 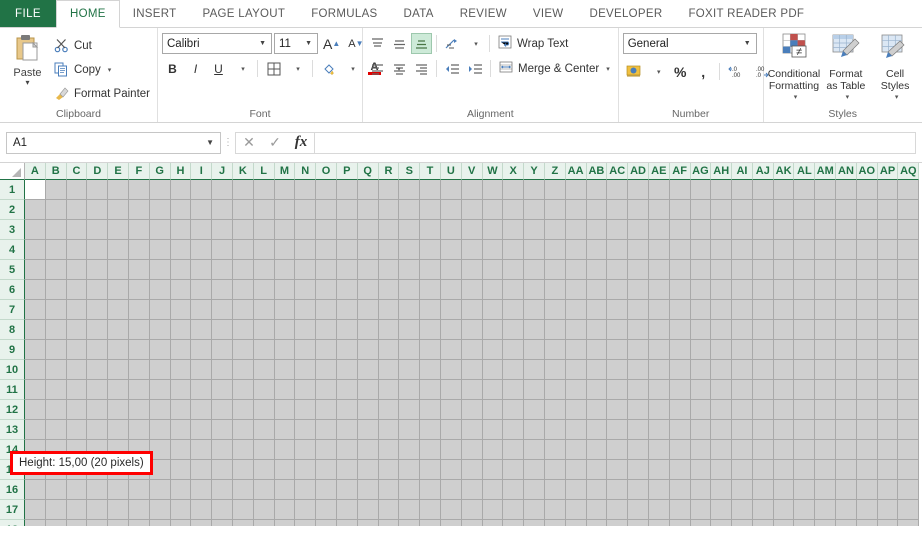 I want to click on cell-L3, so click(x=264, y=230).